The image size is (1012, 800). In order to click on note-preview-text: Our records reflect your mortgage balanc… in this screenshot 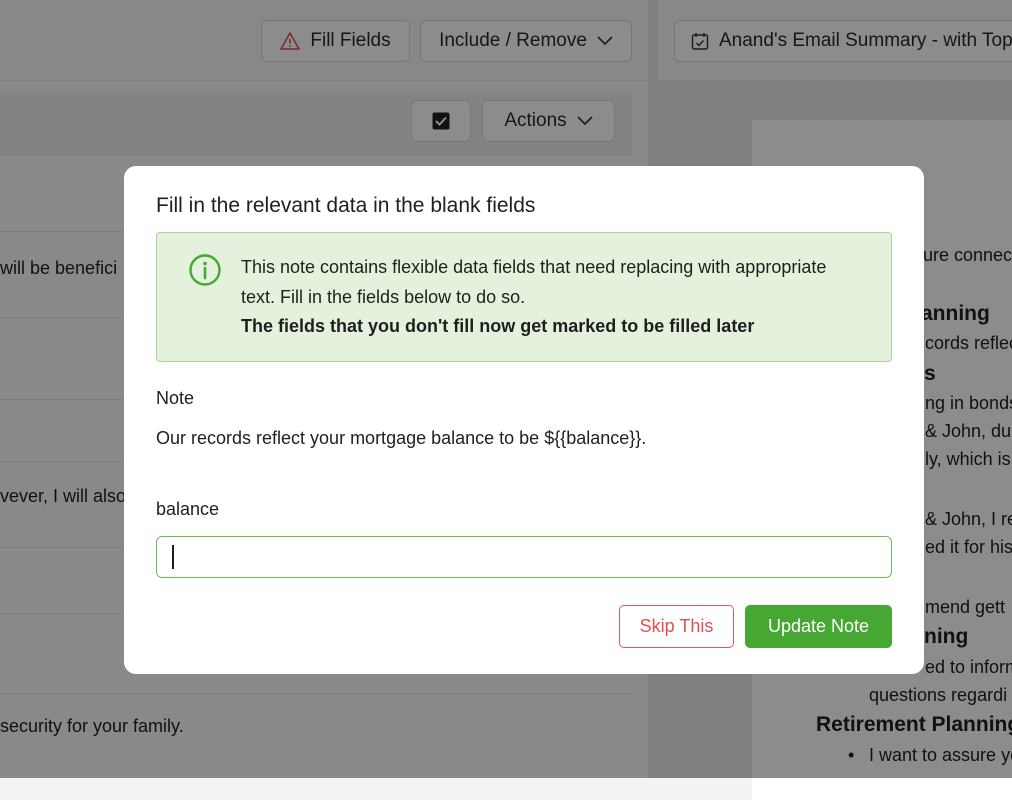, I will do `click(401, 438)`.